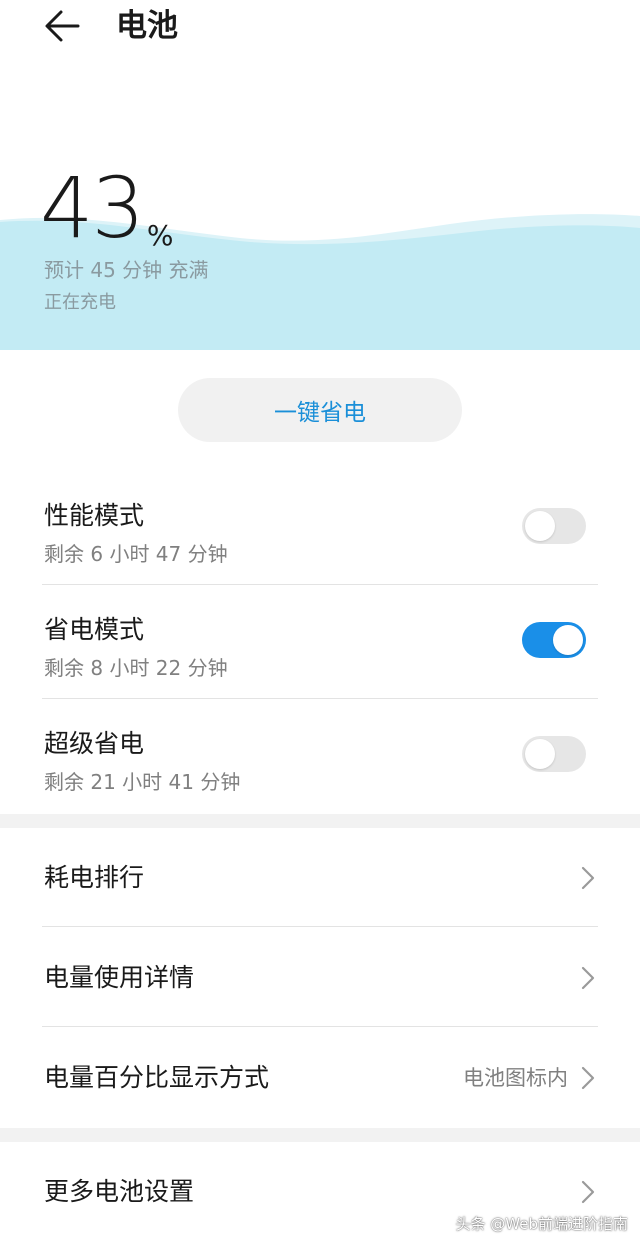  What do you see at coordinates (160, 235) in the screenshot?
I see `battery-percent-sign: %` at bounding box center [160, 235].